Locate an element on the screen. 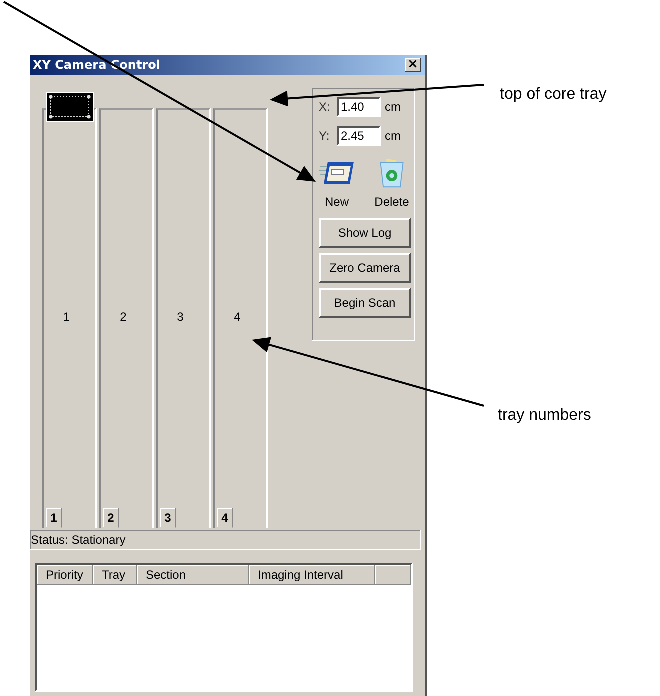 The height and width of the screenshot is (696, 660). delete-button: Delete is located at coordinates (392, 183).